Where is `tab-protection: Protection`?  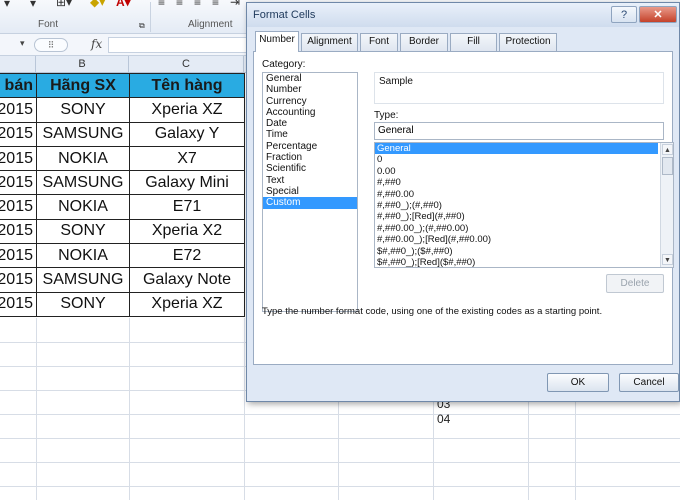 tab-protection: Protection is located at coordinates (528, 42).